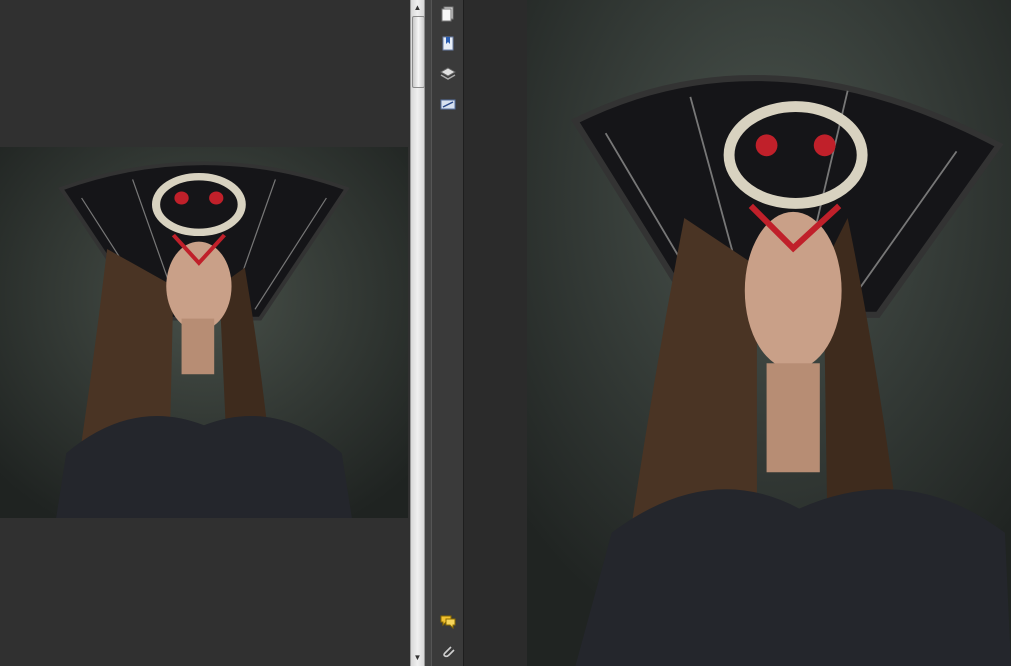 This screenshot has width=1011, height=666. I want to click on attachments-button, so click(448, 651).